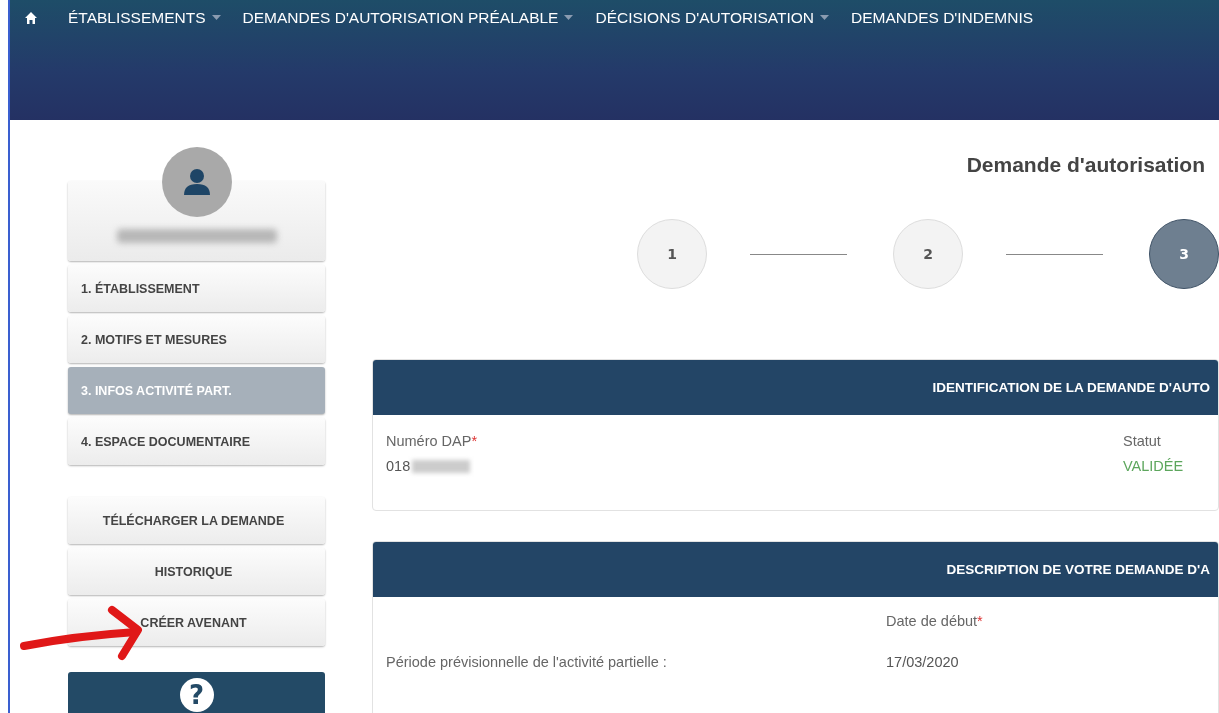 The width and height of the screenshot is (1219, 713). I want to click on step-circle: 2, so click(928, 254).